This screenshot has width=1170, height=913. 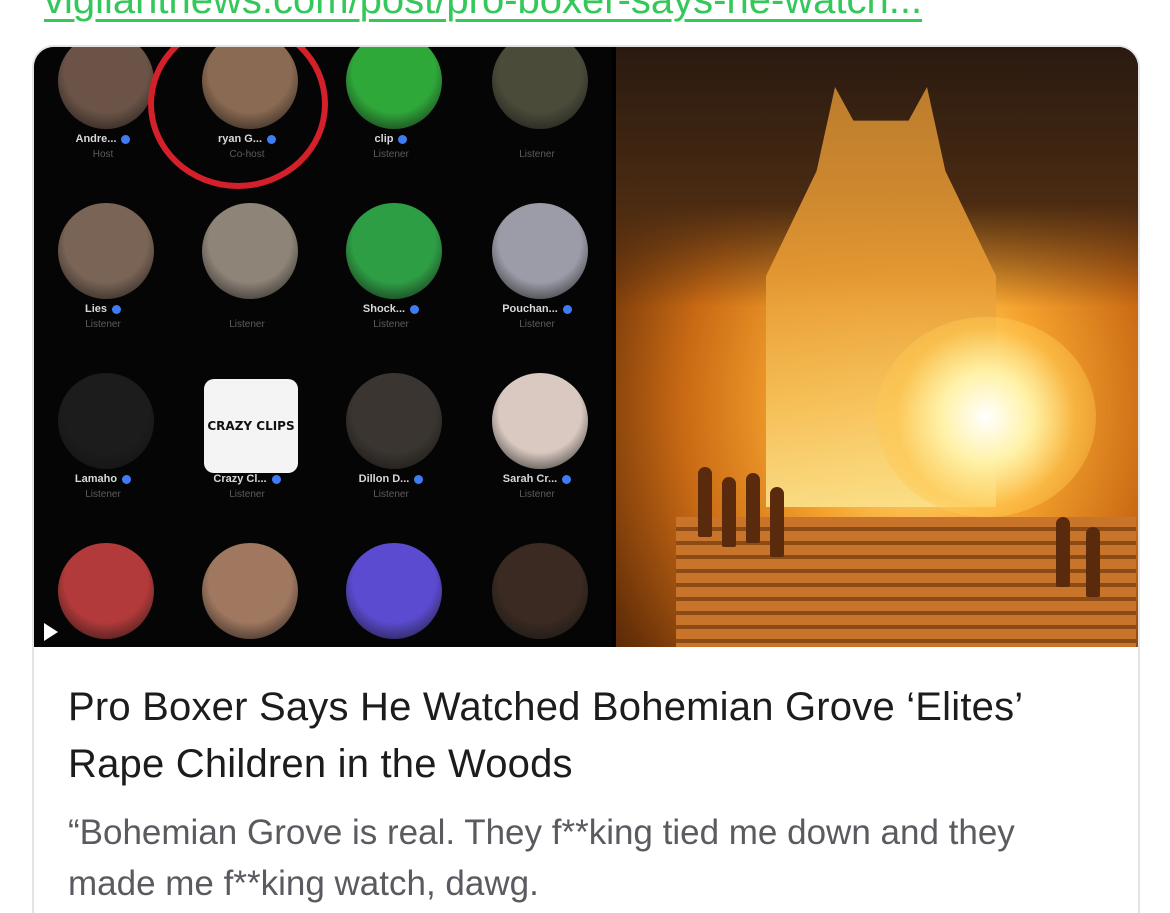 What do you see at coordinates (238, 118) in the screenshot?
I see `highlight-circle` at bounding box center [238, 118].